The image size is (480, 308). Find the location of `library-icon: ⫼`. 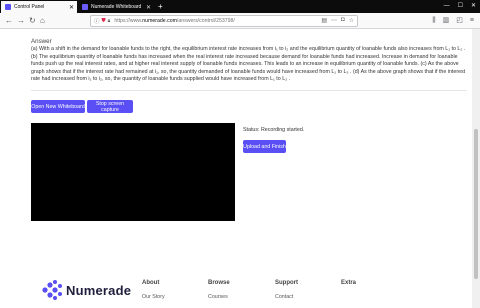

library-icon: ⫼ is located at coordinates (433, 21).